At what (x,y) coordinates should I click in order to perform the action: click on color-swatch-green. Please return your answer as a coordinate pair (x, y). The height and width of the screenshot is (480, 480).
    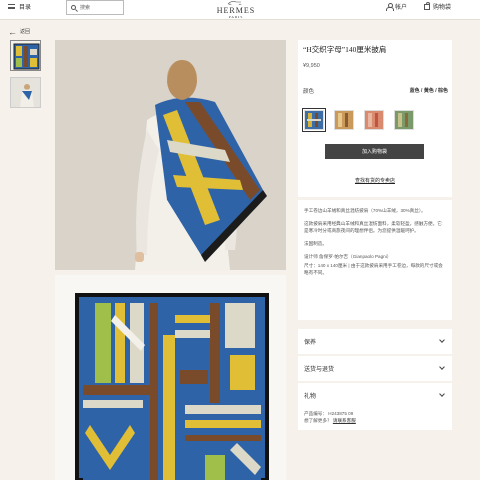
    Looking at the image, I should click on (404, 120).